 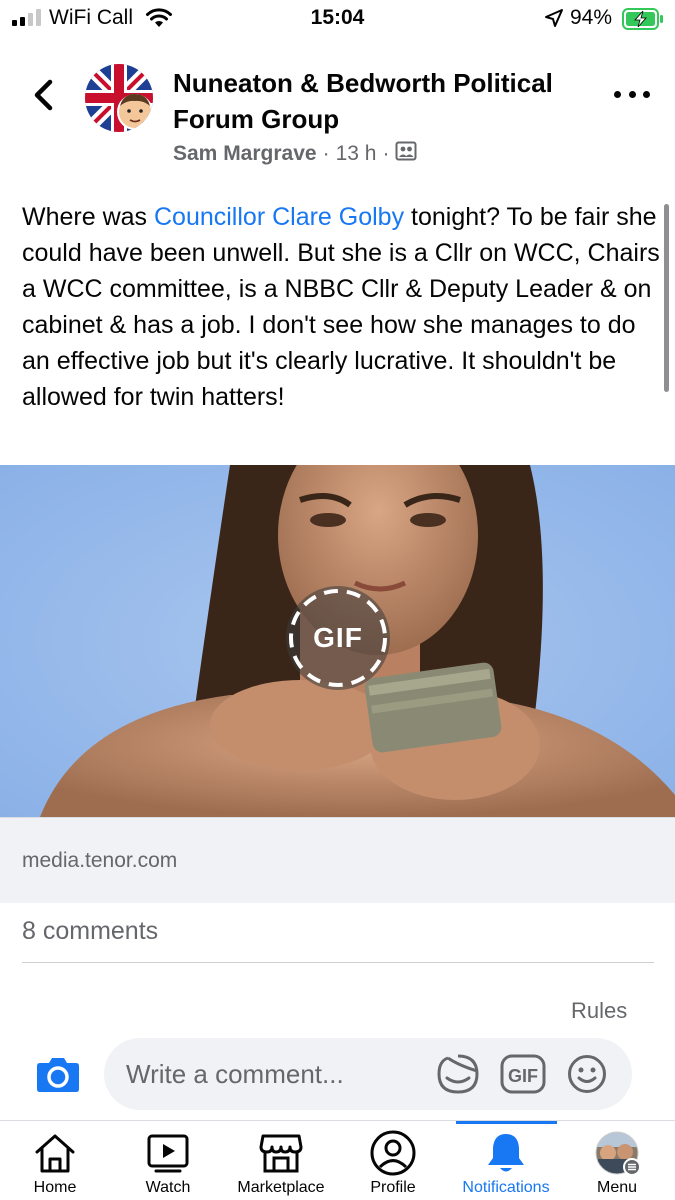 I want to click on tab-notifications: Notifications, so click(x=506, y=1160).